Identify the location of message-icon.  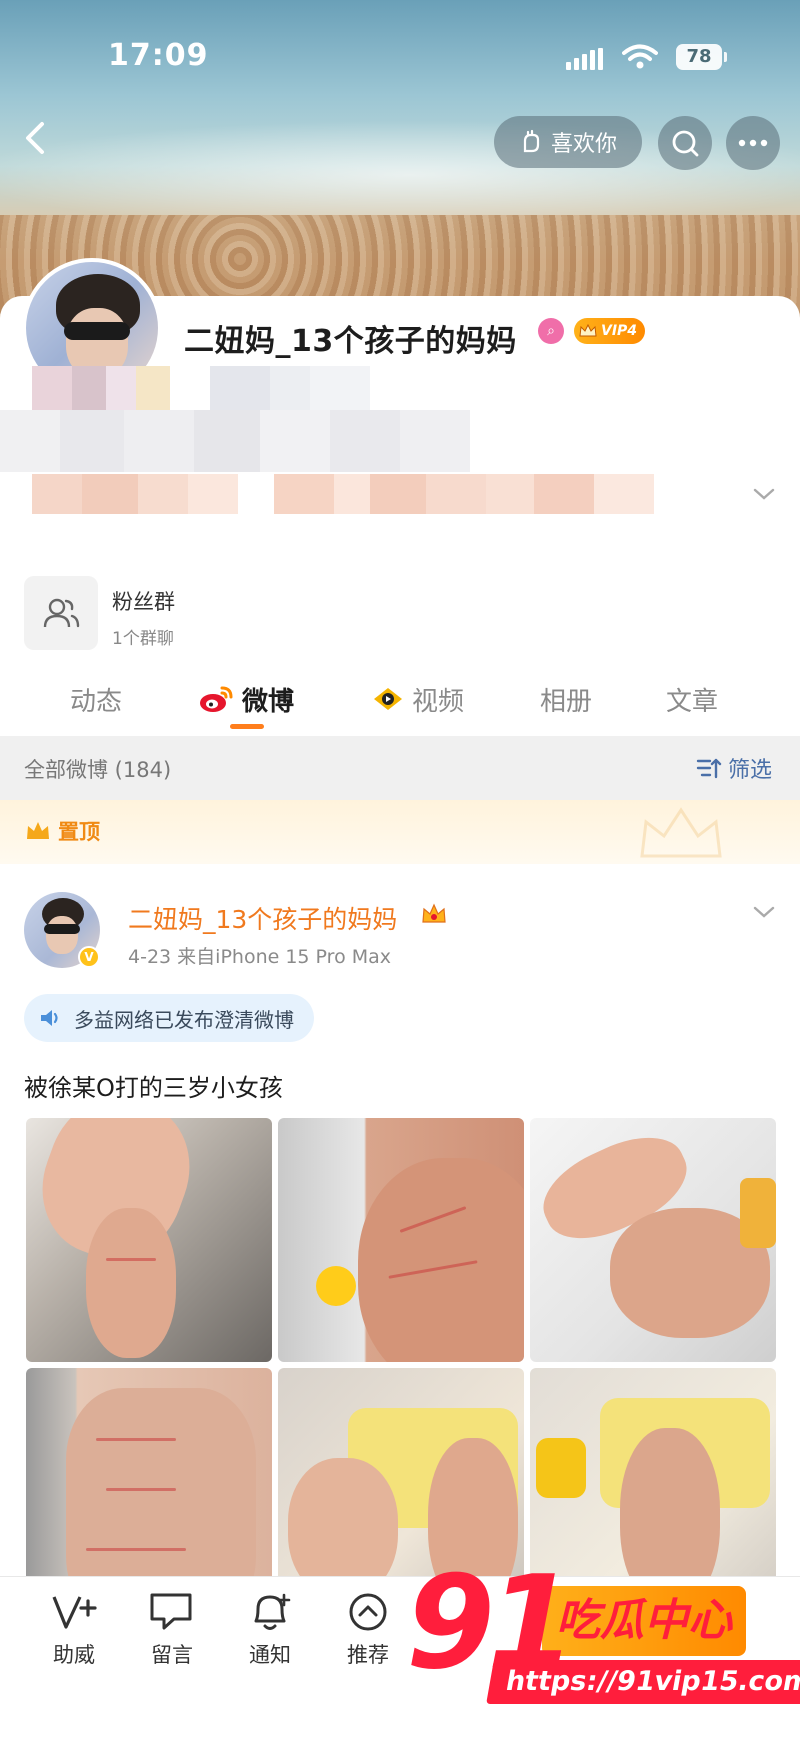
(171, 1611).